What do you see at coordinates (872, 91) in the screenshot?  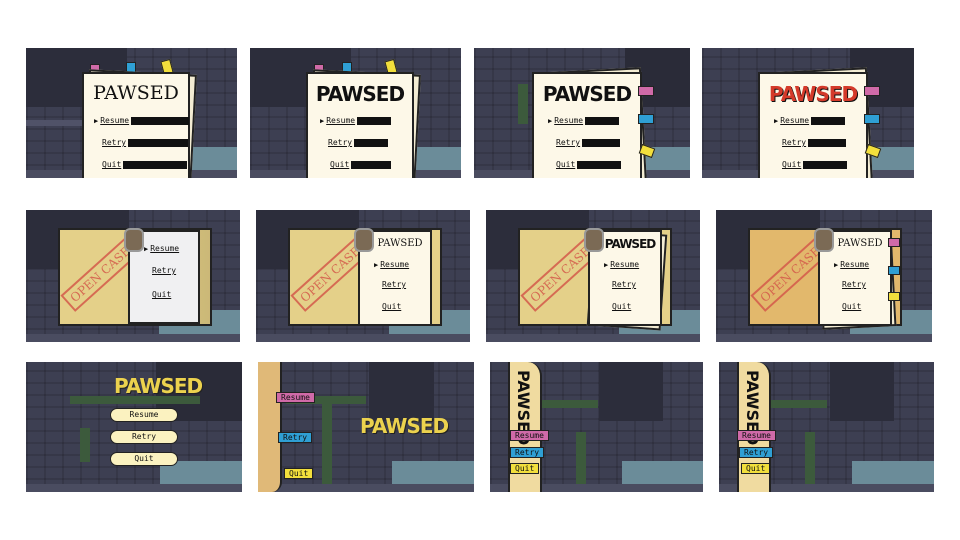 I see `pink-tab` at bounding box center [872, 91].